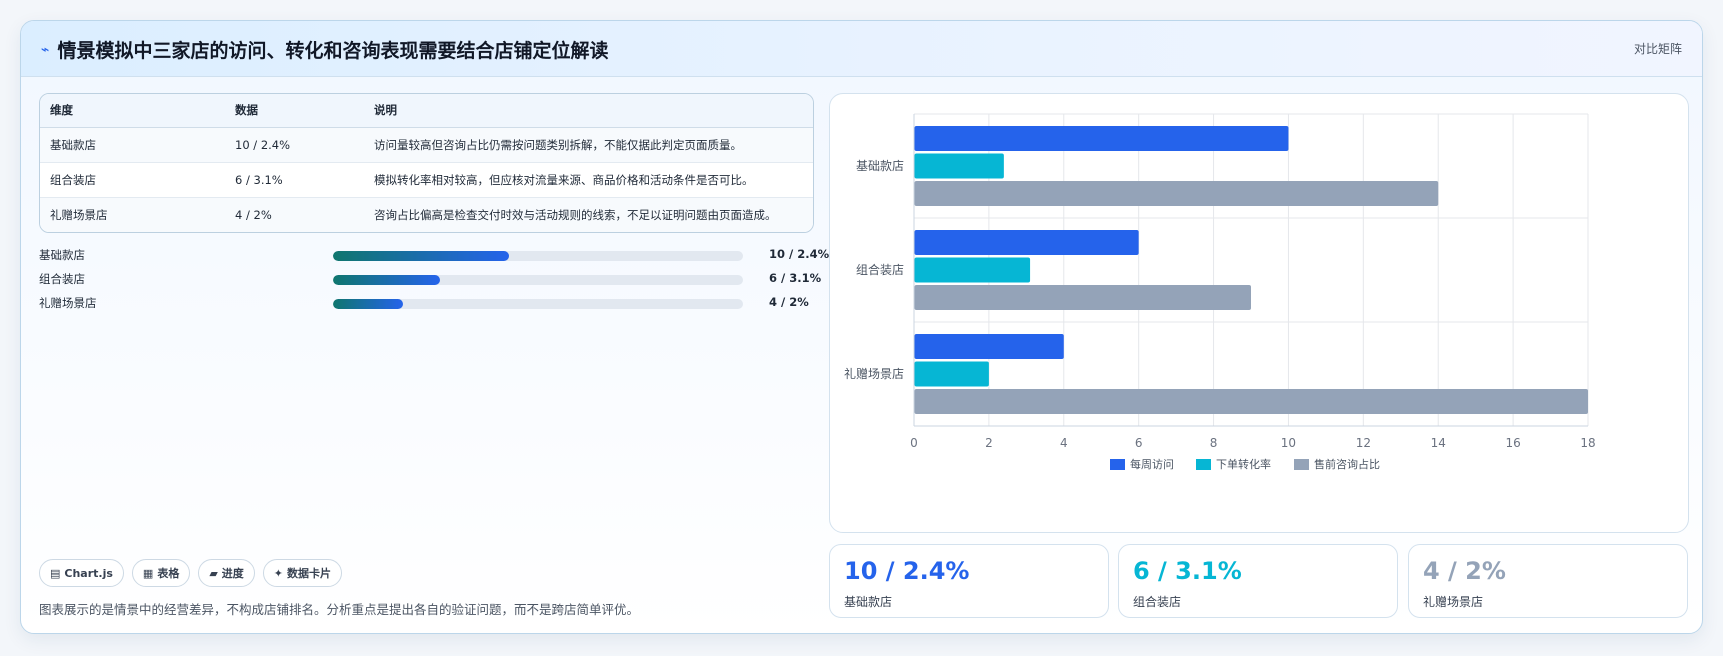  I want to click on x-tick-label: 2, so click(989, 443).